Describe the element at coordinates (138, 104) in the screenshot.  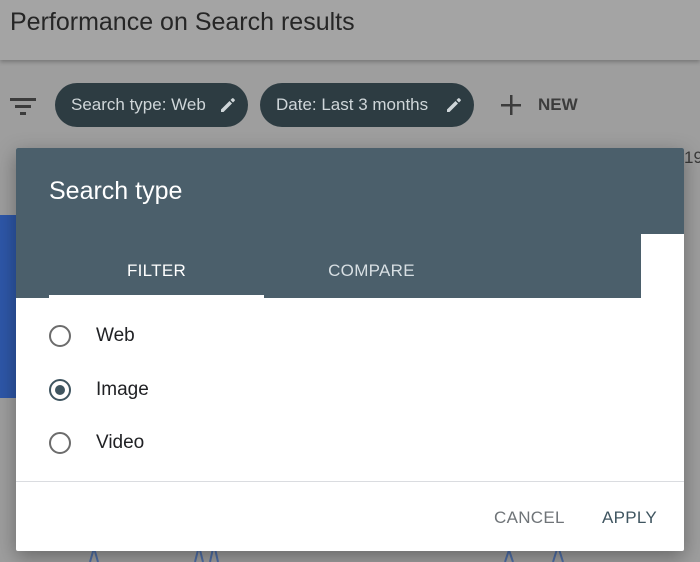
I see `filter-chip-label: Search type: Web` at that location.